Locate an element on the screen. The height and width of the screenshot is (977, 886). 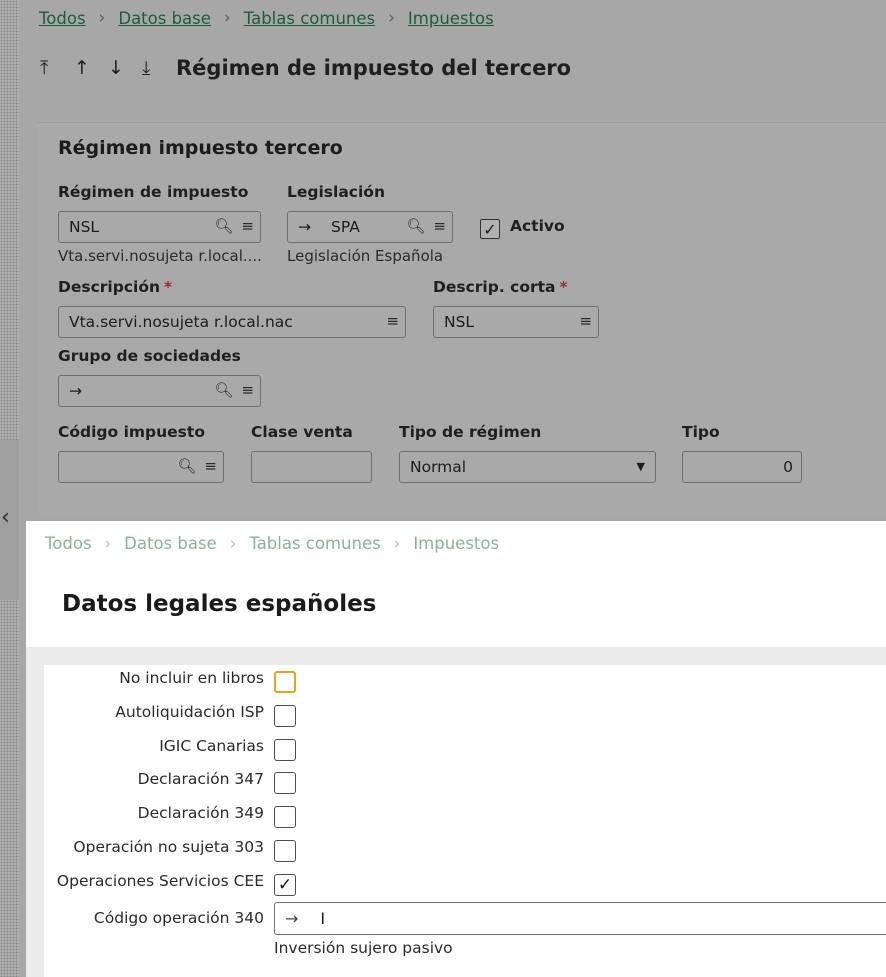
first-record-icon: ⤒ is located at coordinates (57, 68).